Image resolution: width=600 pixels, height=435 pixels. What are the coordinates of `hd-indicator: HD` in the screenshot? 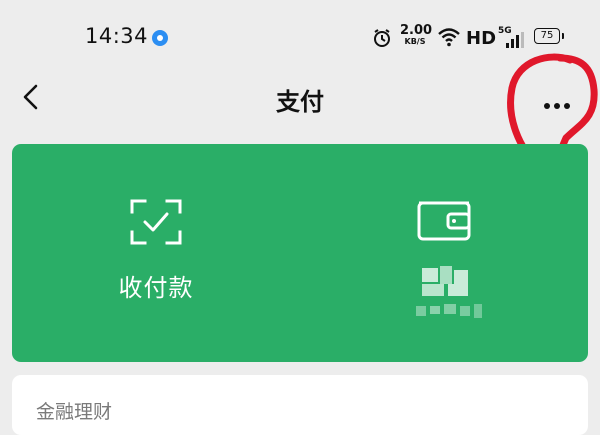 It's located at (481, 38).